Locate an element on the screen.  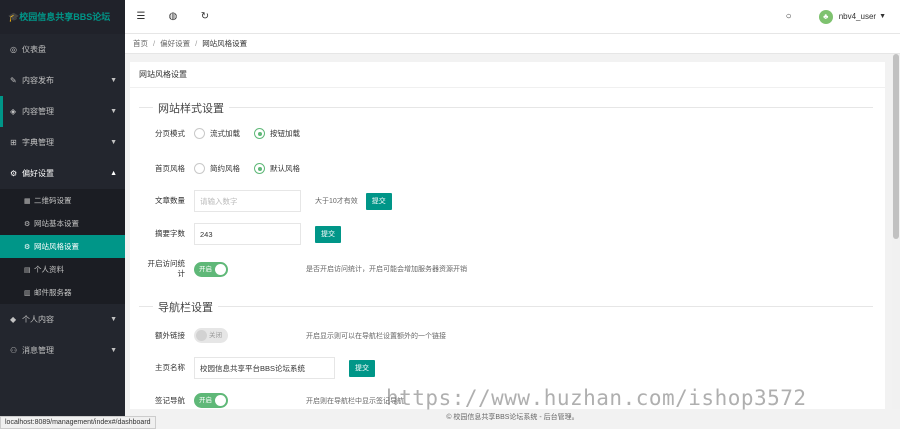
globe-icon: ◍ is located at coordinates (173, 16).